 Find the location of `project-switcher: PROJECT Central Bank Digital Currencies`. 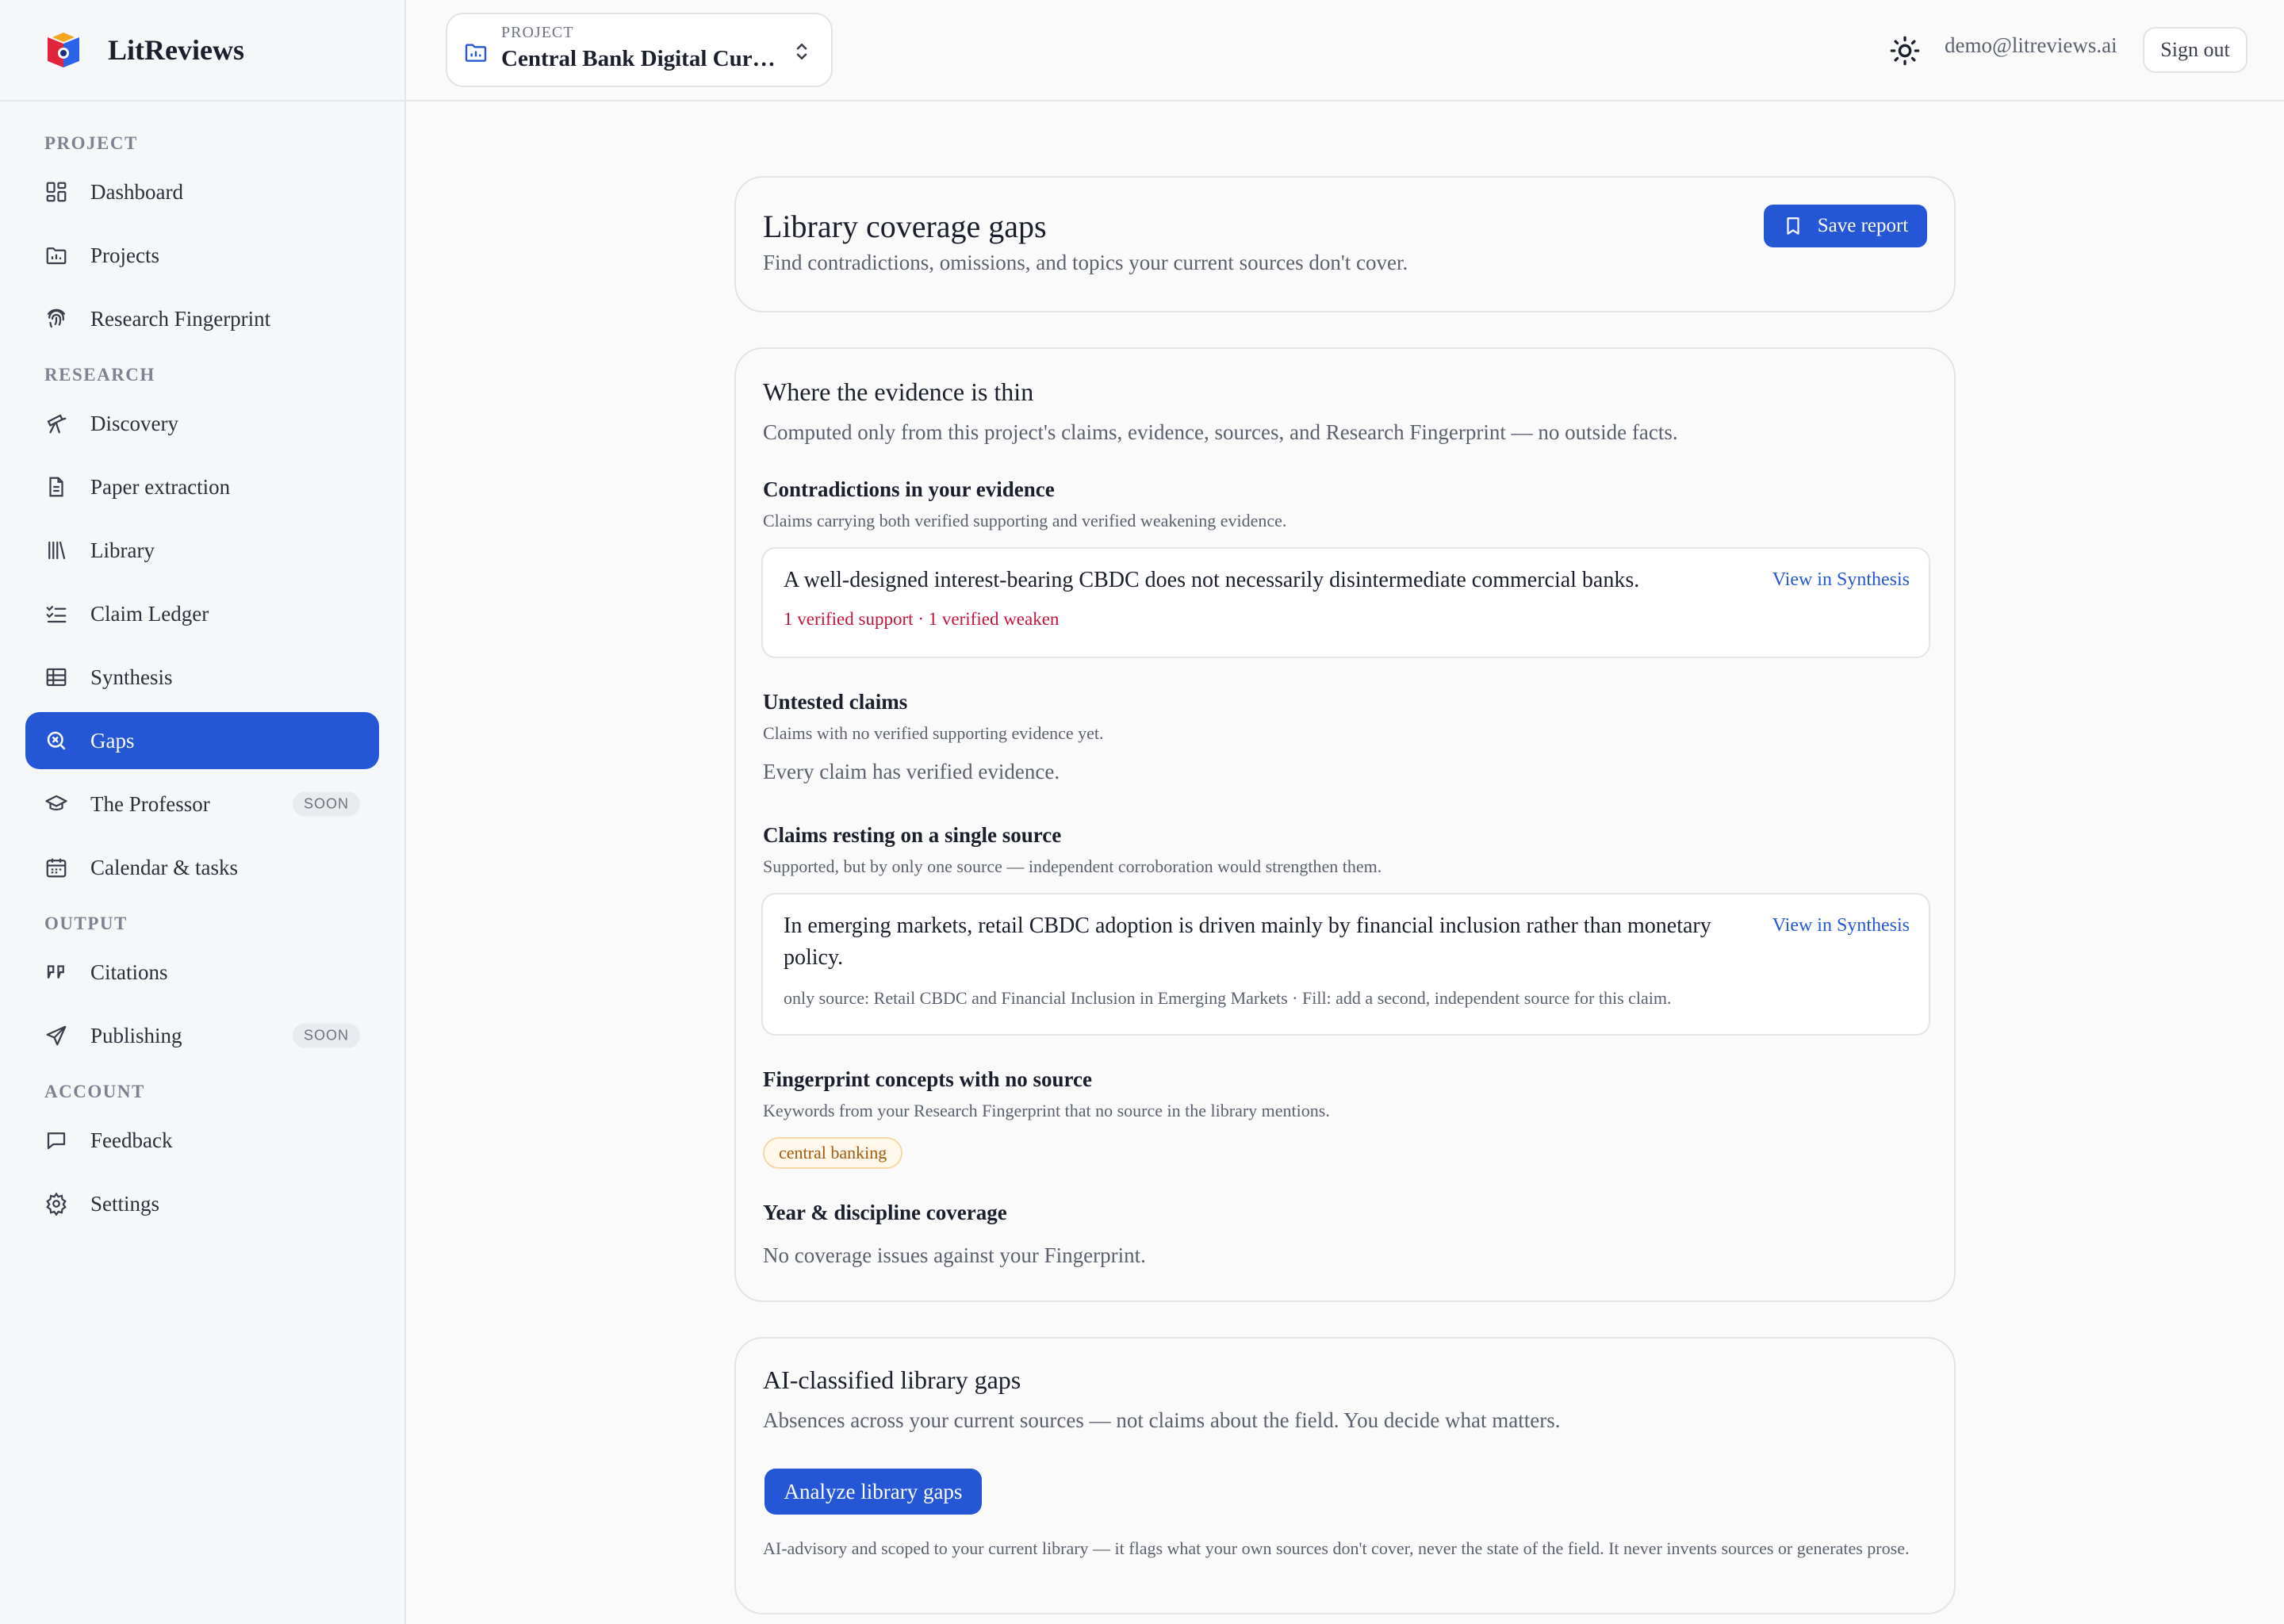

project-switcher: PROJECT Central Bank Digital Currencies is located at coordinates (639, 50).